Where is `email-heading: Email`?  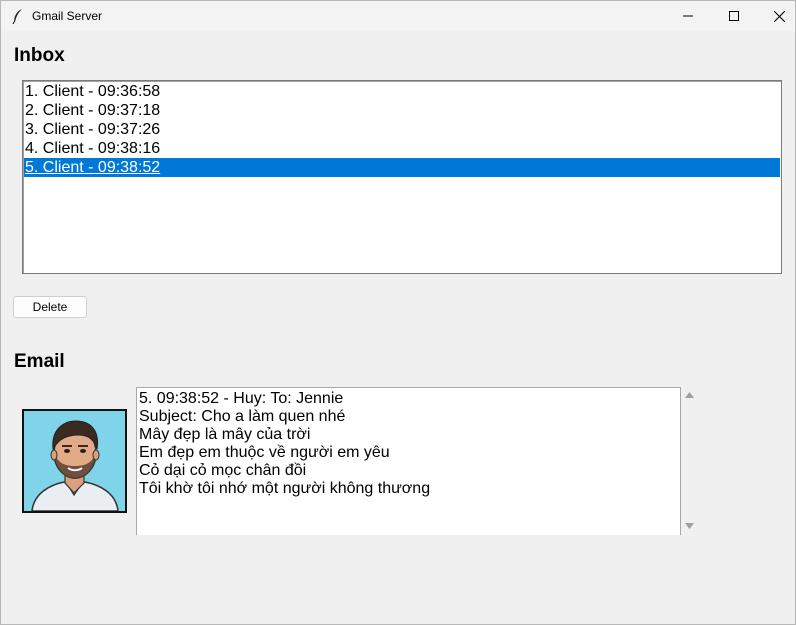 email-heading: Email is located at coordinates (39, 361).